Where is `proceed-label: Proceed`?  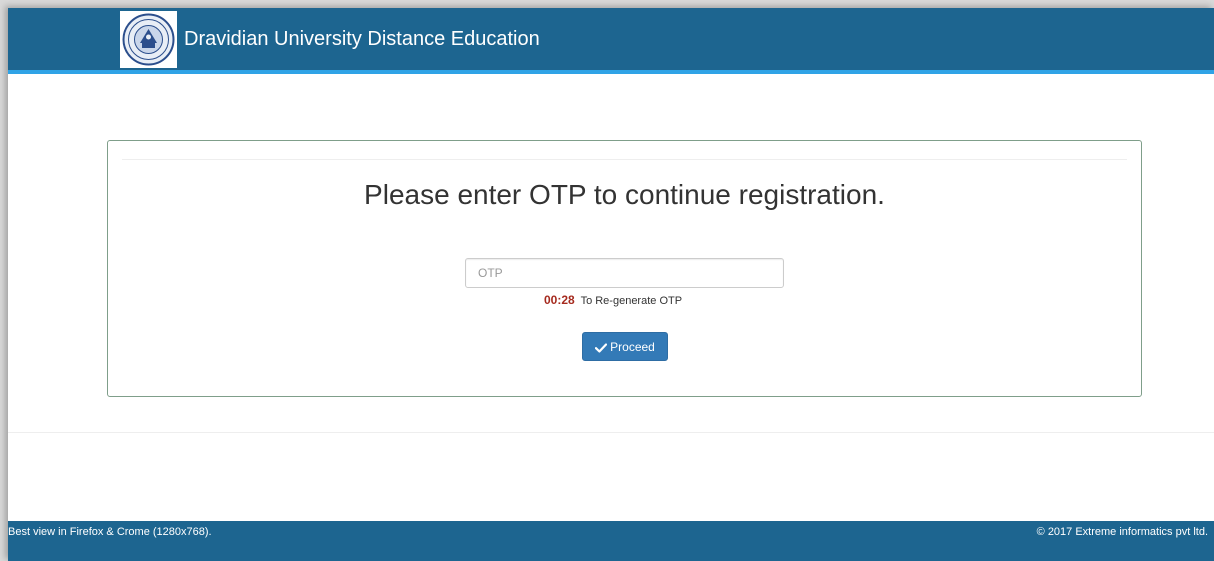 proceed-label: Proceed is located at coordinates (632, 346).